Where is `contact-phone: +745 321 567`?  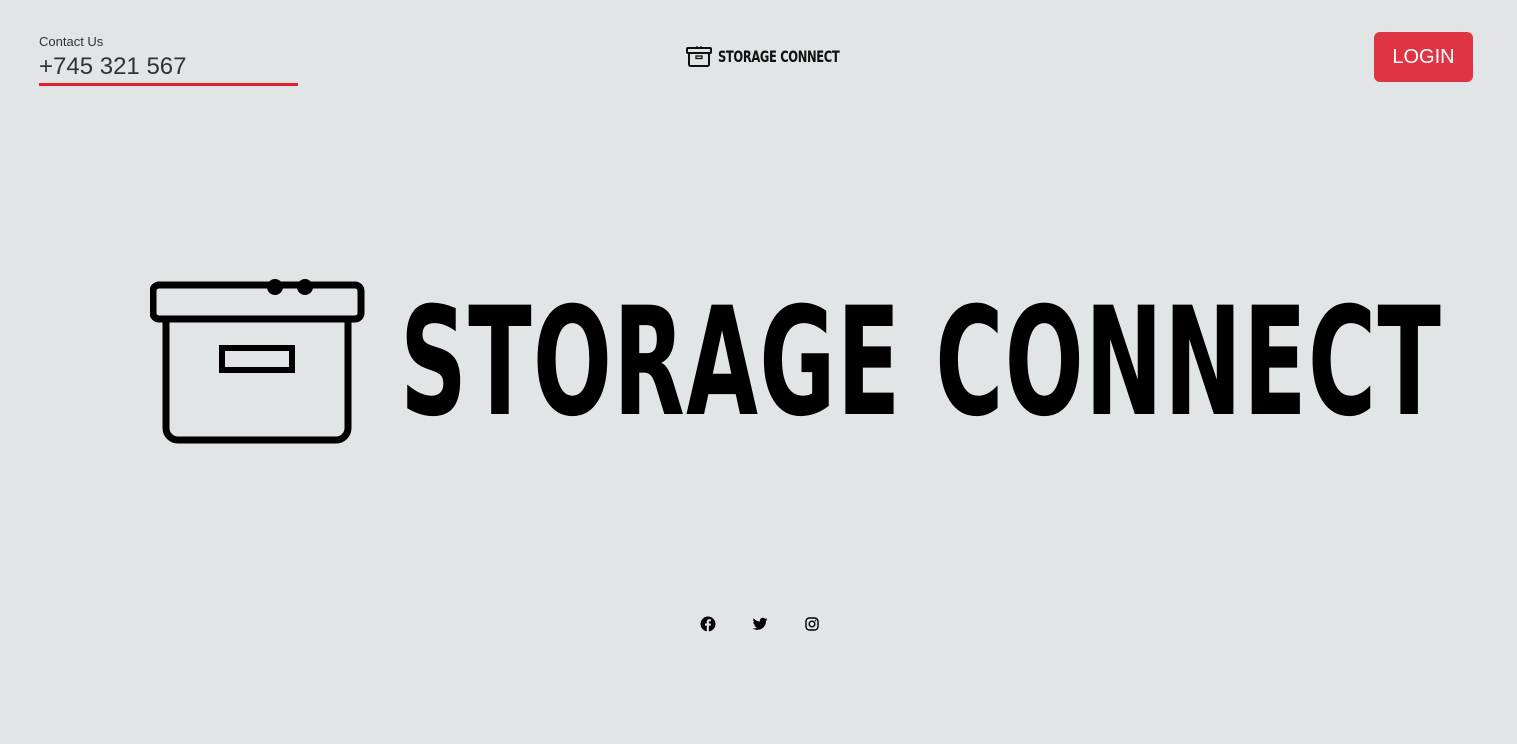 contact-phone: +745 321 567 is located at coordinates (168, 67).